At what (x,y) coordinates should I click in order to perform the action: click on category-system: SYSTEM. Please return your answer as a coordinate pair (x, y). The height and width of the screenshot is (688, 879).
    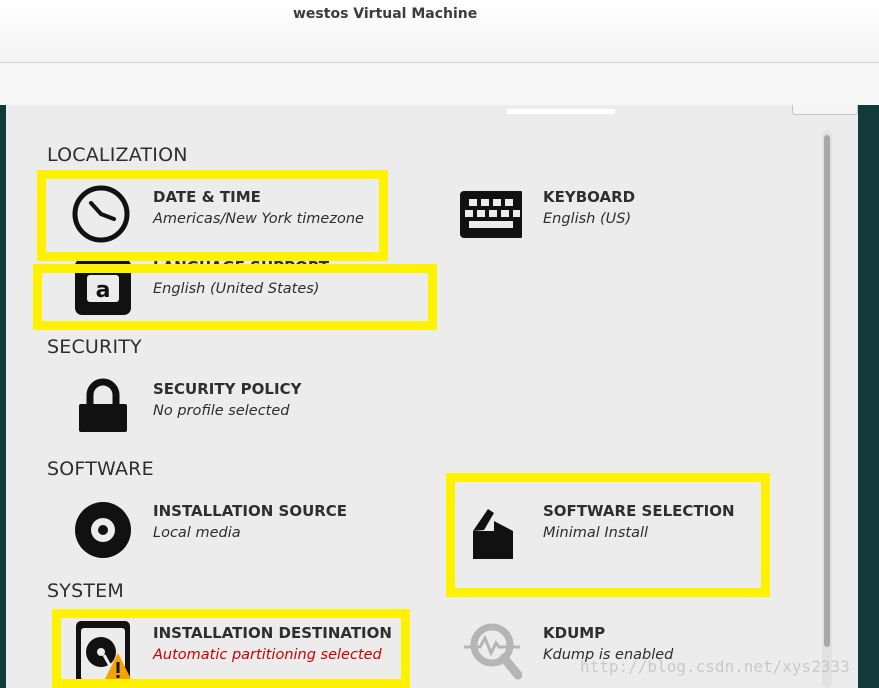
    Looking at the image, I should click on (85, 591).